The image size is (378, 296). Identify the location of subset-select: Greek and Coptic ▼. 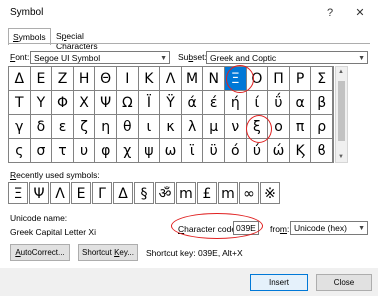
(287, 57).